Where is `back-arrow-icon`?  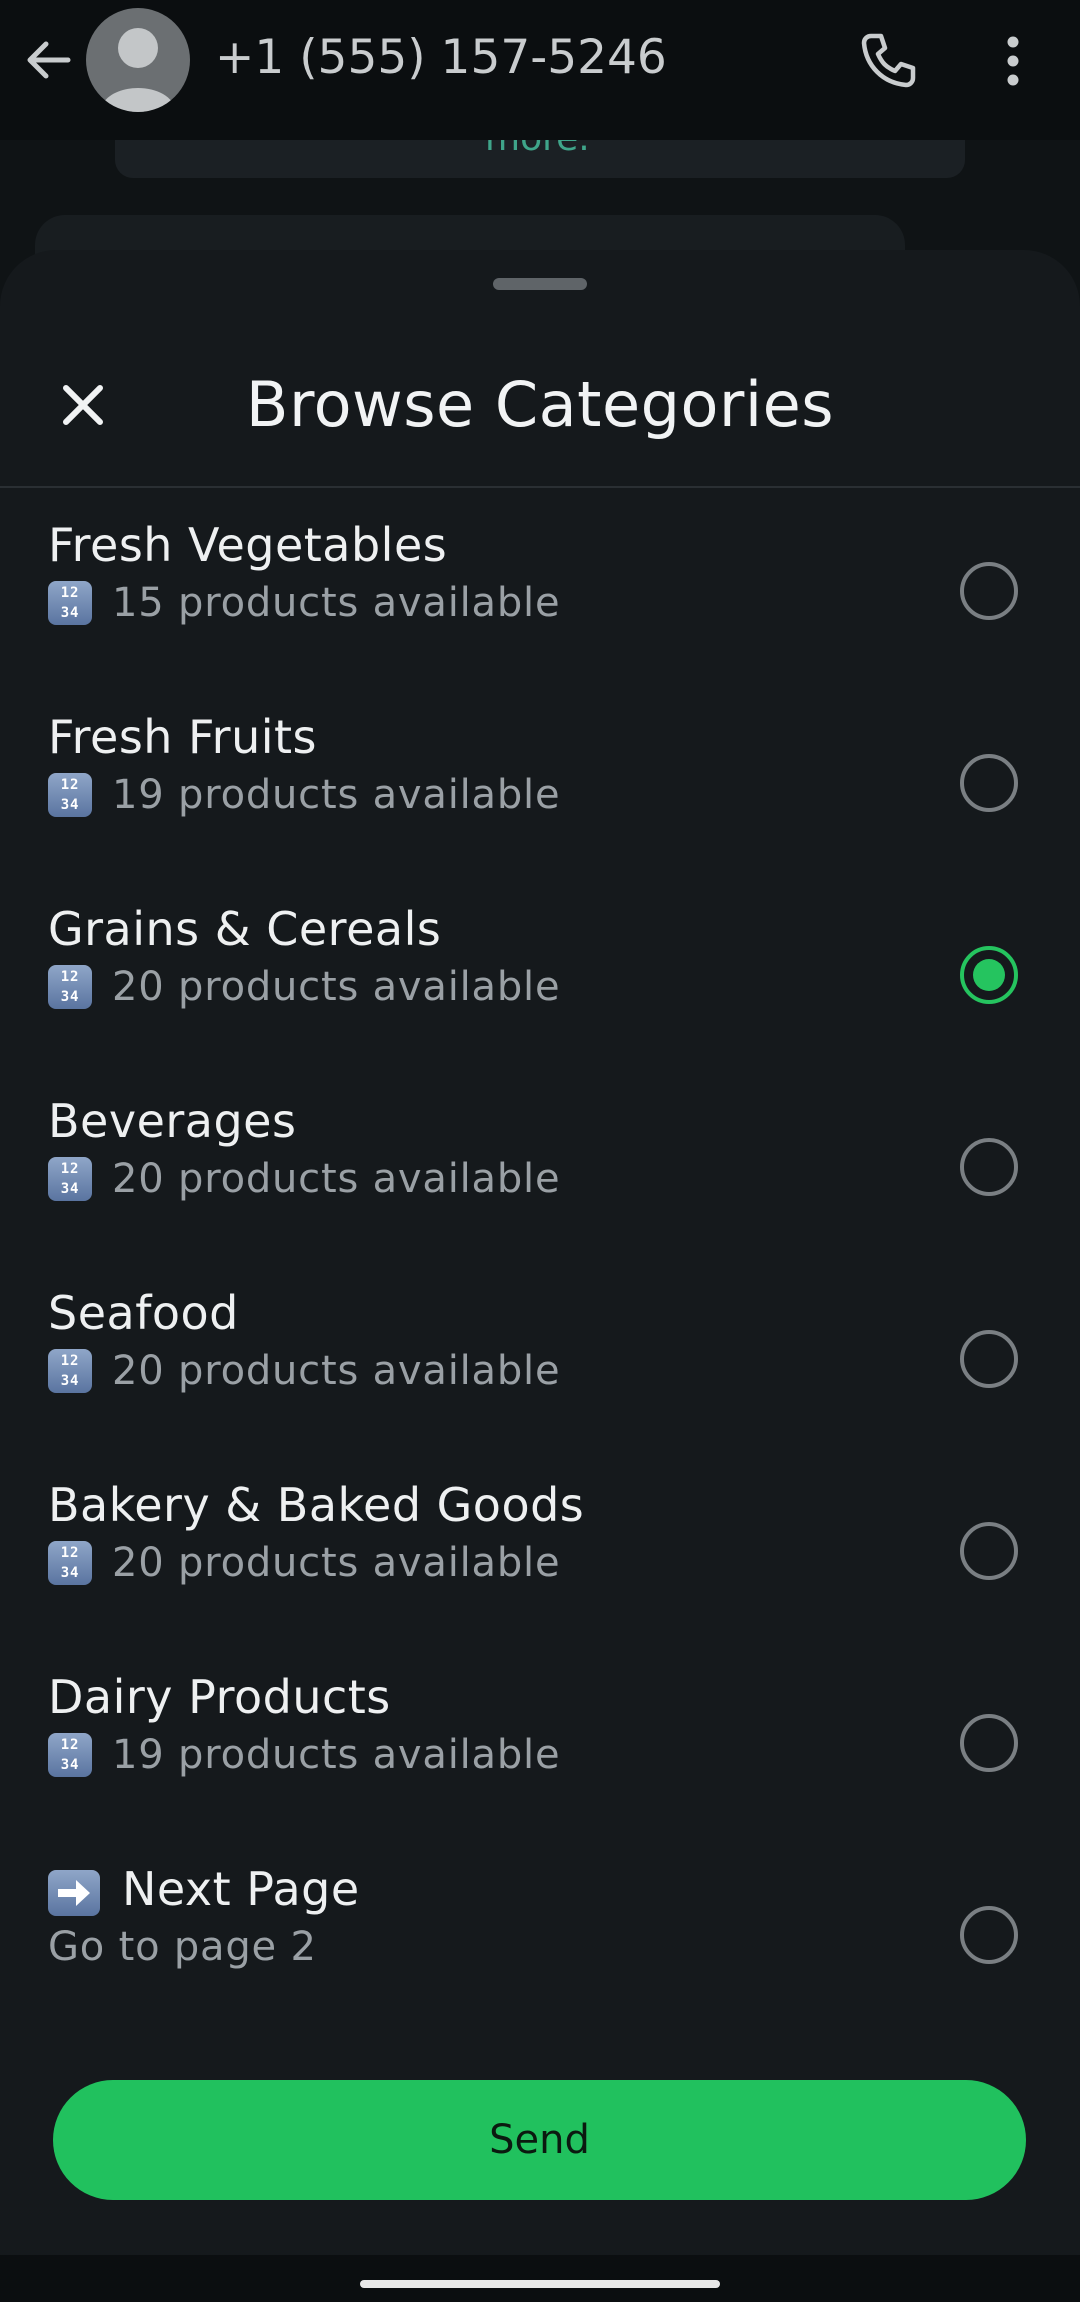
back-arrow-icon is located at coordinates (48, 60).